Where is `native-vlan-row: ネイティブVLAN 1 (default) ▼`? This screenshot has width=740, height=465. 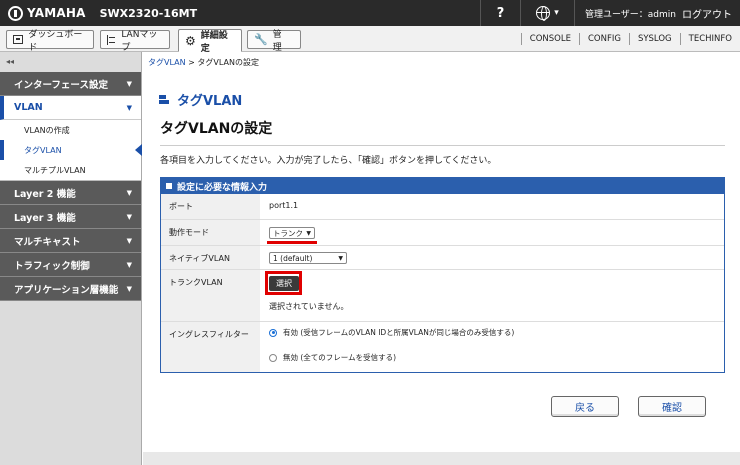 native-vlan-row: ネイティブVLAN 1 (default) ▼ is located at coordinates (442, 258).